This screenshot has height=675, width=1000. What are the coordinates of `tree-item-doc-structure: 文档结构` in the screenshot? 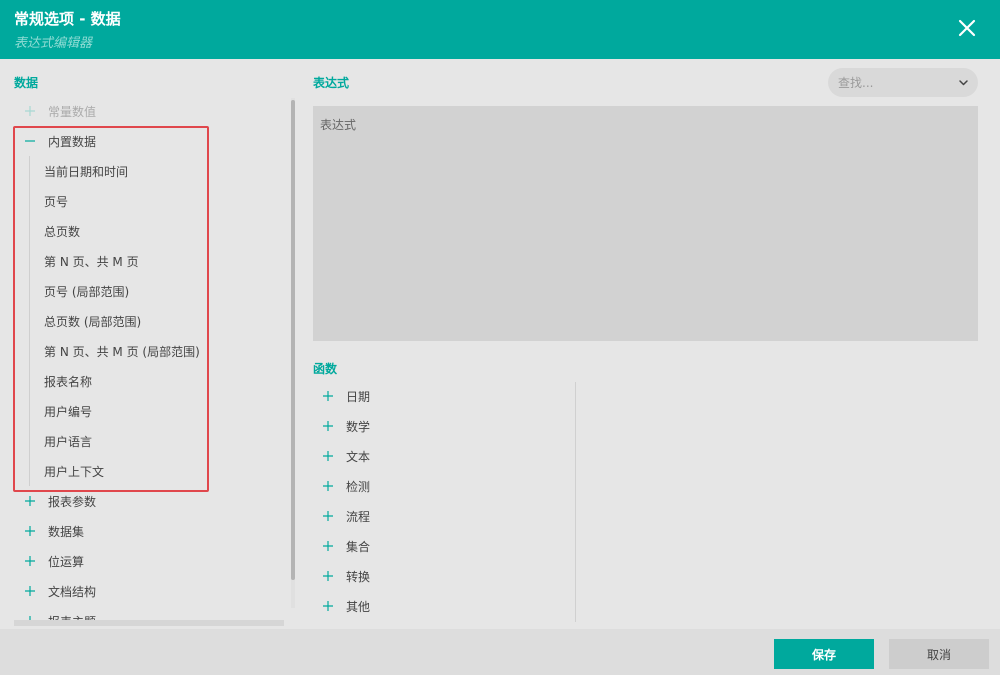 It's located at (60, 591).